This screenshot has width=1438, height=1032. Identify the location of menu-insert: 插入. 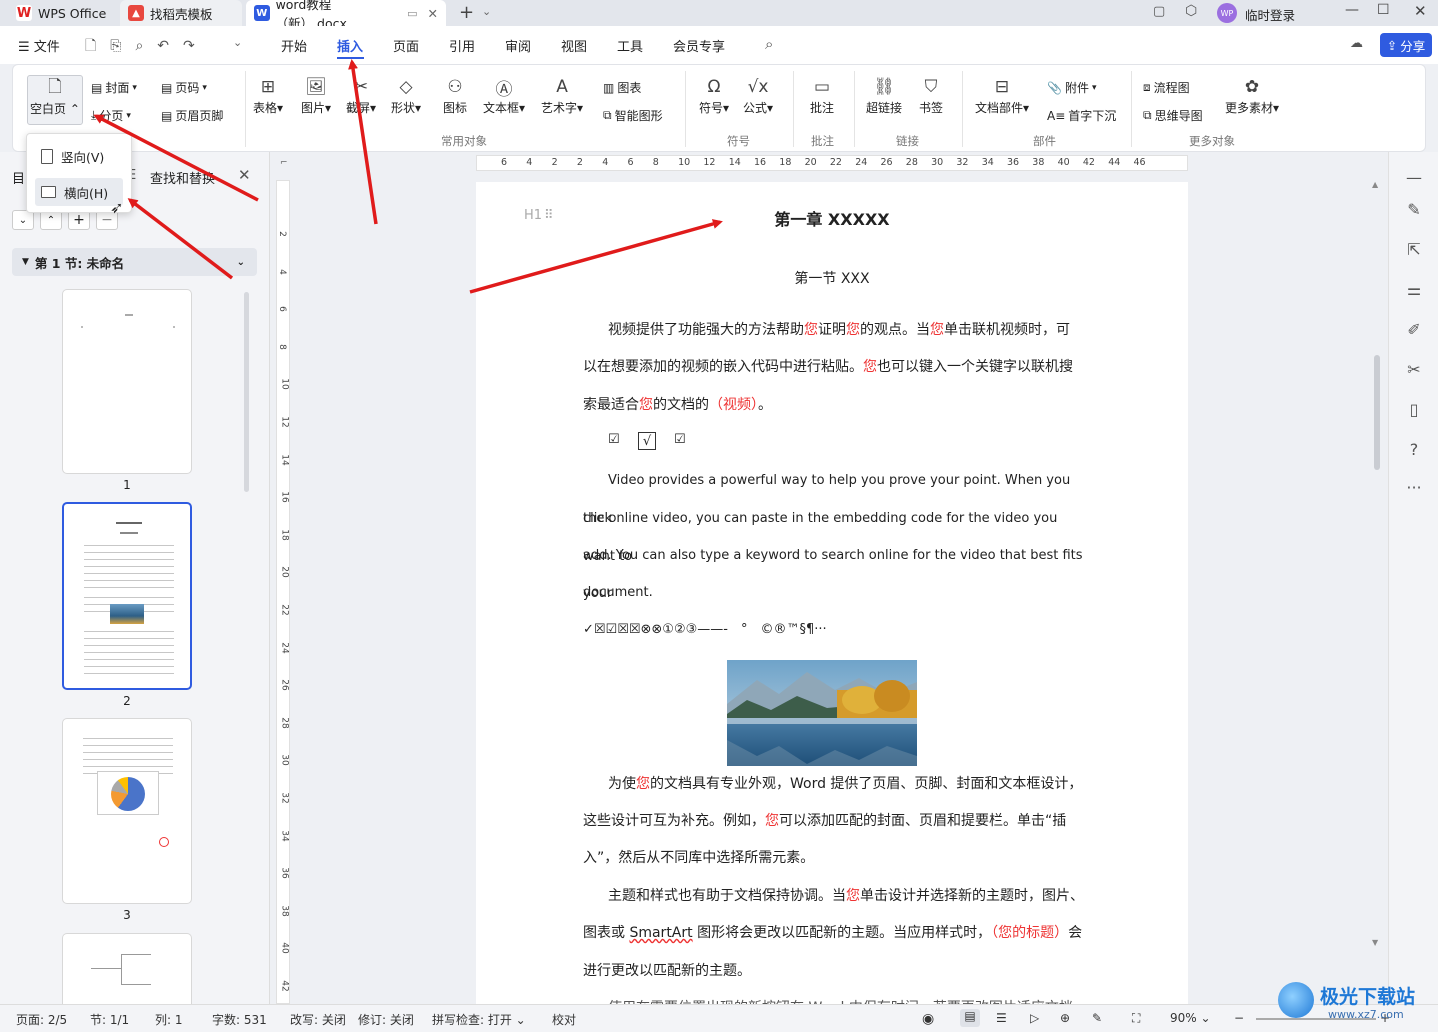
(350, 45).